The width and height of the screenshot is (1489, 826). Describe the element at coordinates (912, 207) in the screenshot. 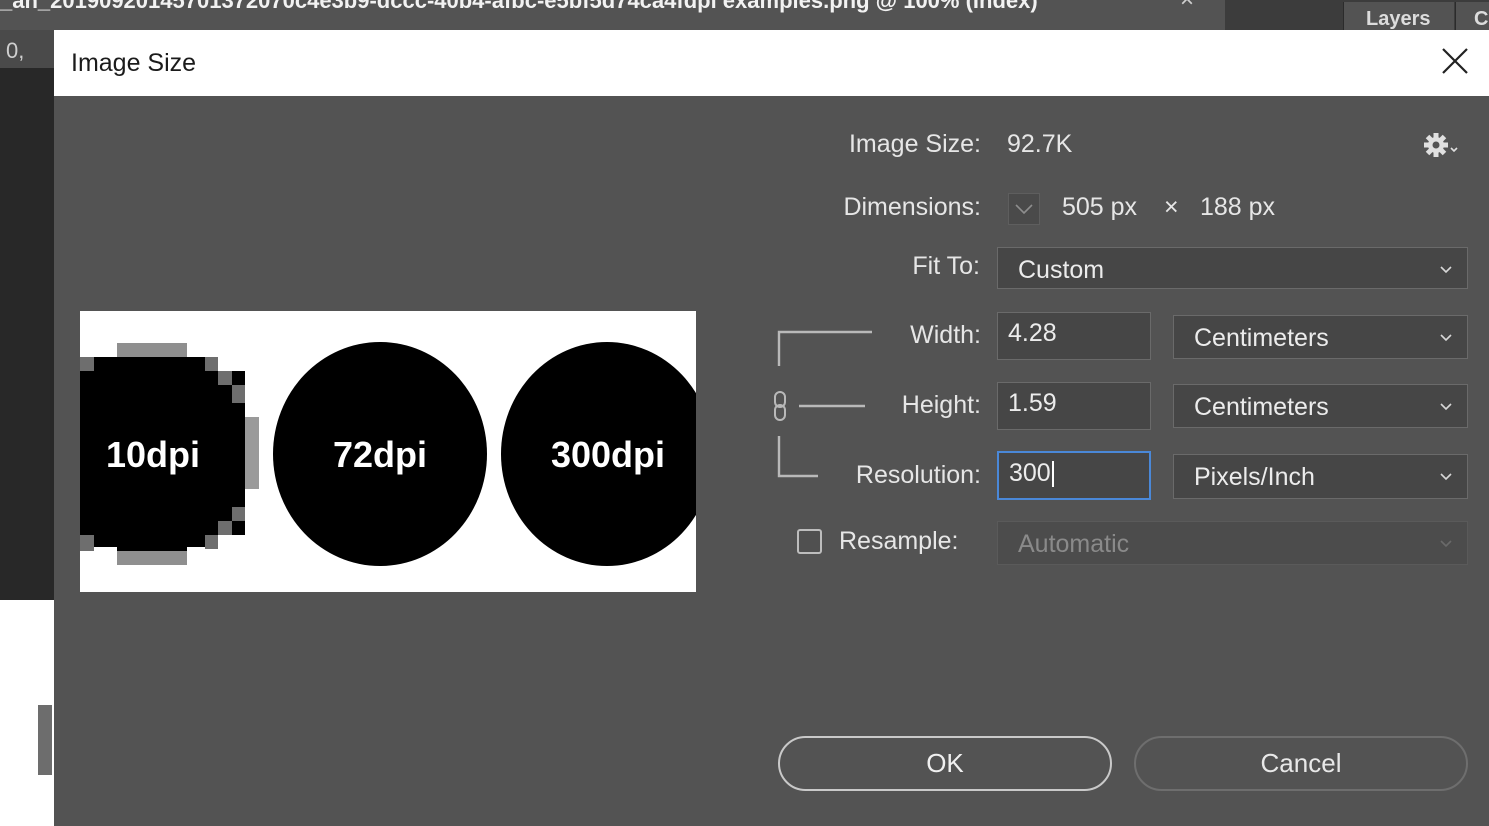

I see `dimensions-label: Dimensions:` at that location.